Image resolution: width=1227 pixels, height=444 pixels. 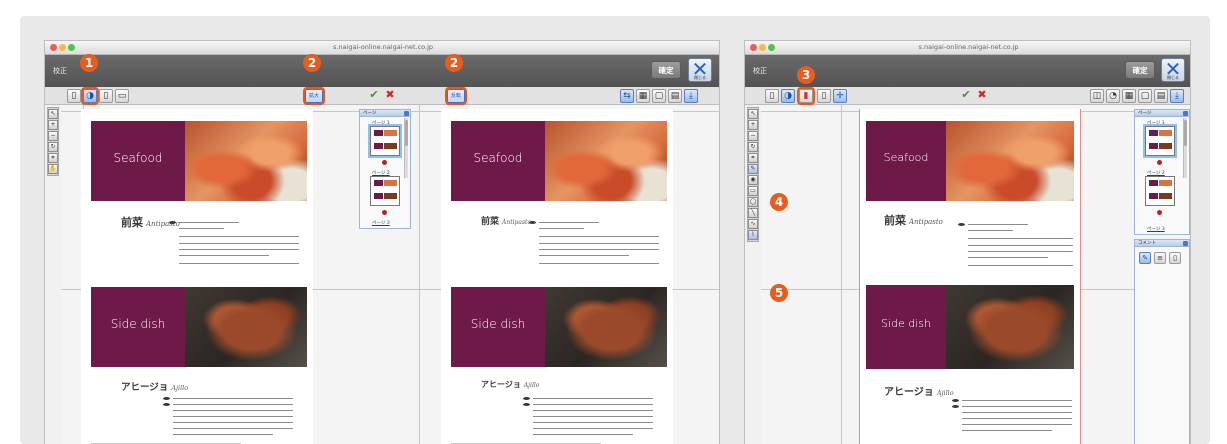 I want to click on ellipse-tool-icon: ◯, so click(x=753, y=202).